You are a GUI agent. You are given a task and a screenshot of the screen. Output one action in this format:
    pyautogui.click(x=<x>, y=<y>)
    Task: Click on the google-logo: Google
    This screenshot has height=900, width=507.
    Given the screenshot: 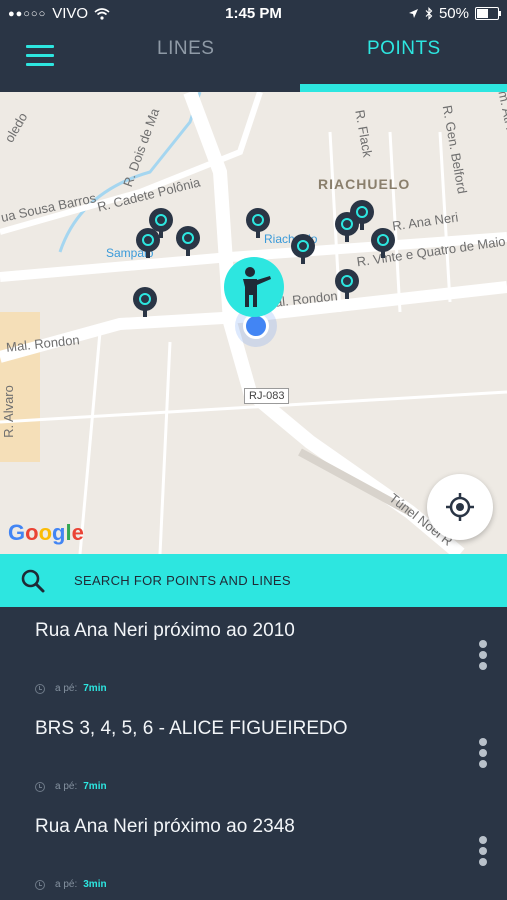 What is the action you would take?
    pyautogui.click(x=46, y=532)
    